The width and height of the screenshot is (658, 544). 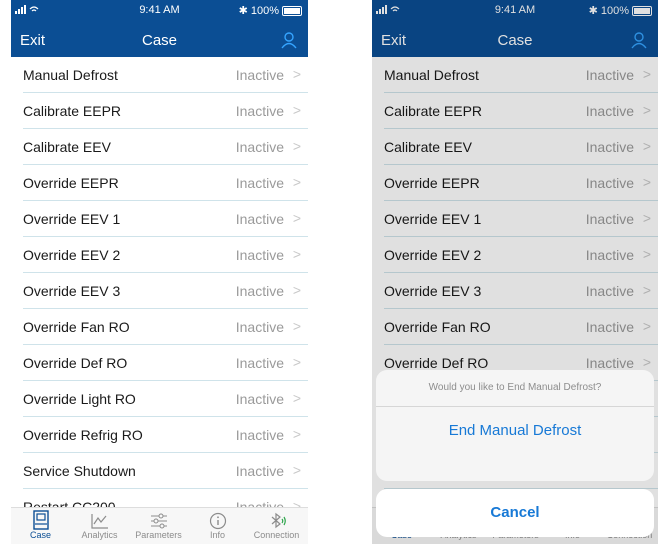 I want to click on tab-connection: Connection, so click(x=276, y=524).